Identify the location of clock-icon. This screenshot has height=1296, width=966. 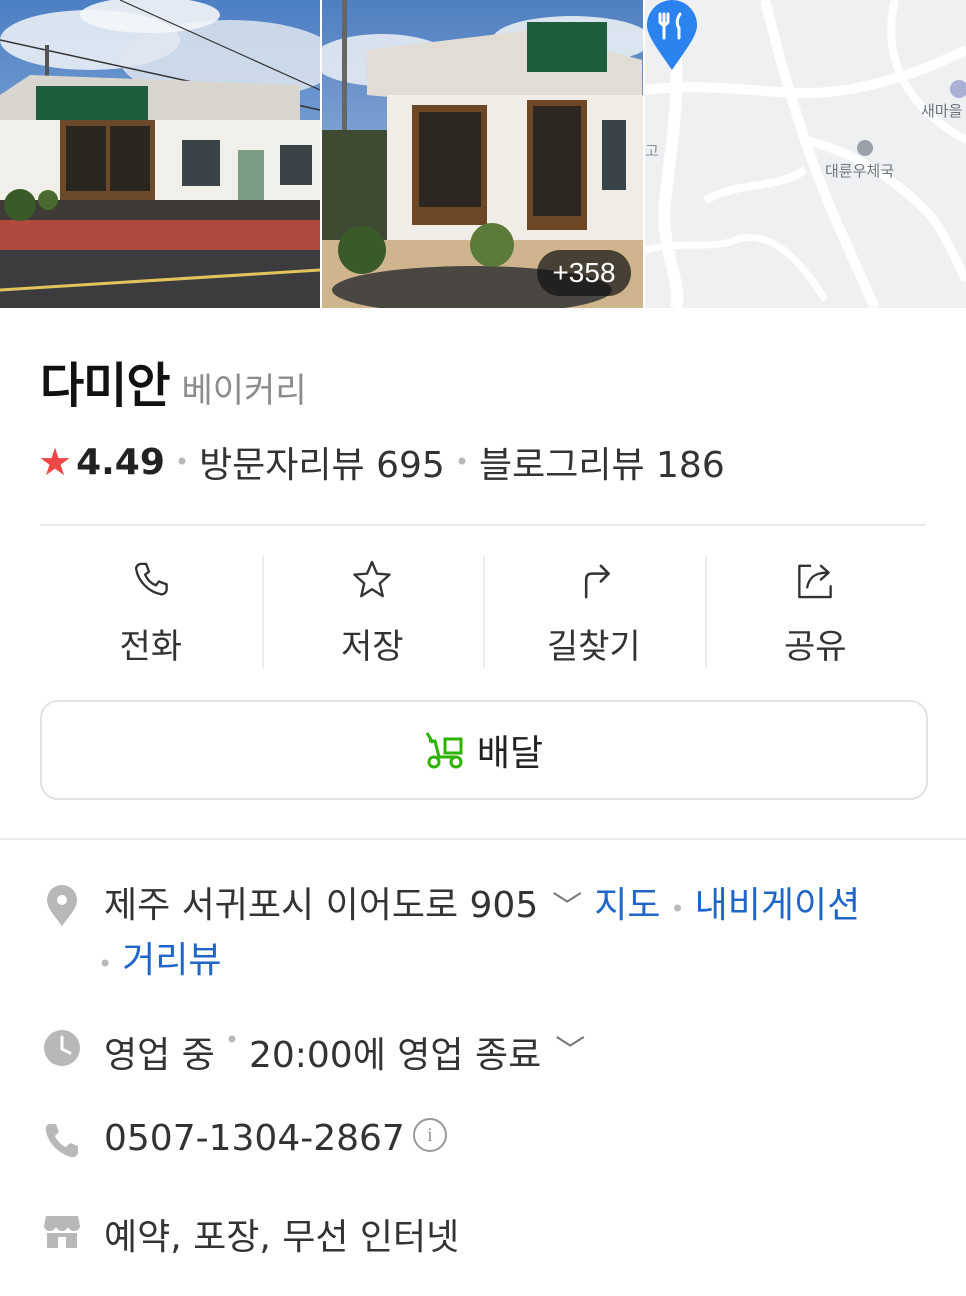
(62, 1048).